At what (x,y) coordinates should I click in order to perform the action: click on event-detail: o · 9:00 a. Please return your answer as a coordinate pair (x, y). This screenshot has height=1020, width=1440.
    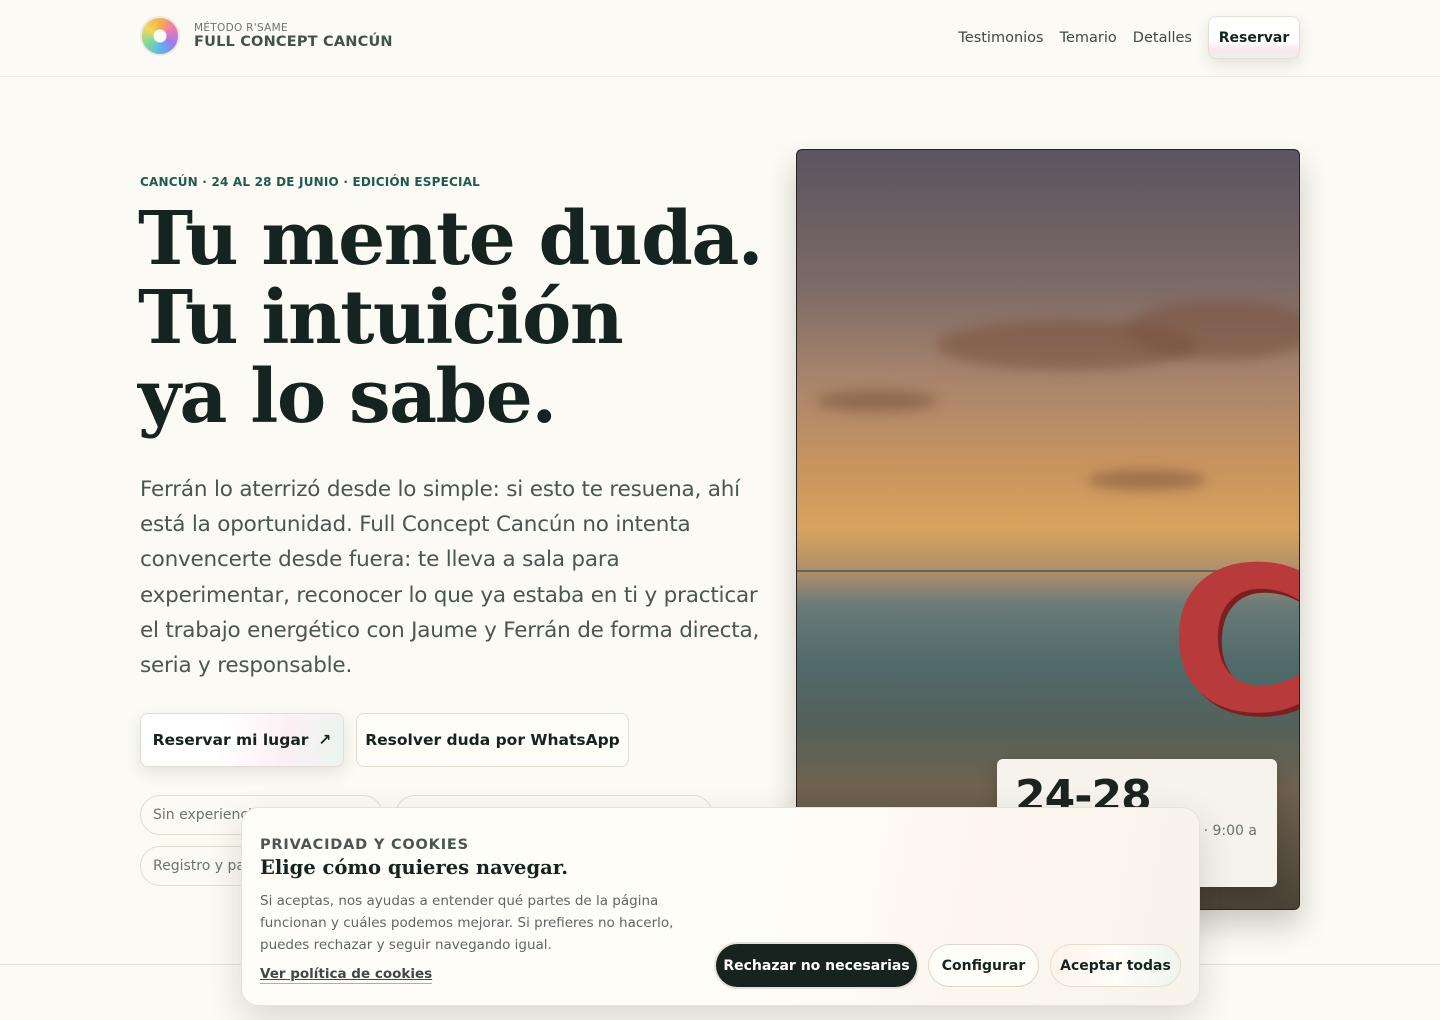
    Looking at the image, I should click on (1223, 831).